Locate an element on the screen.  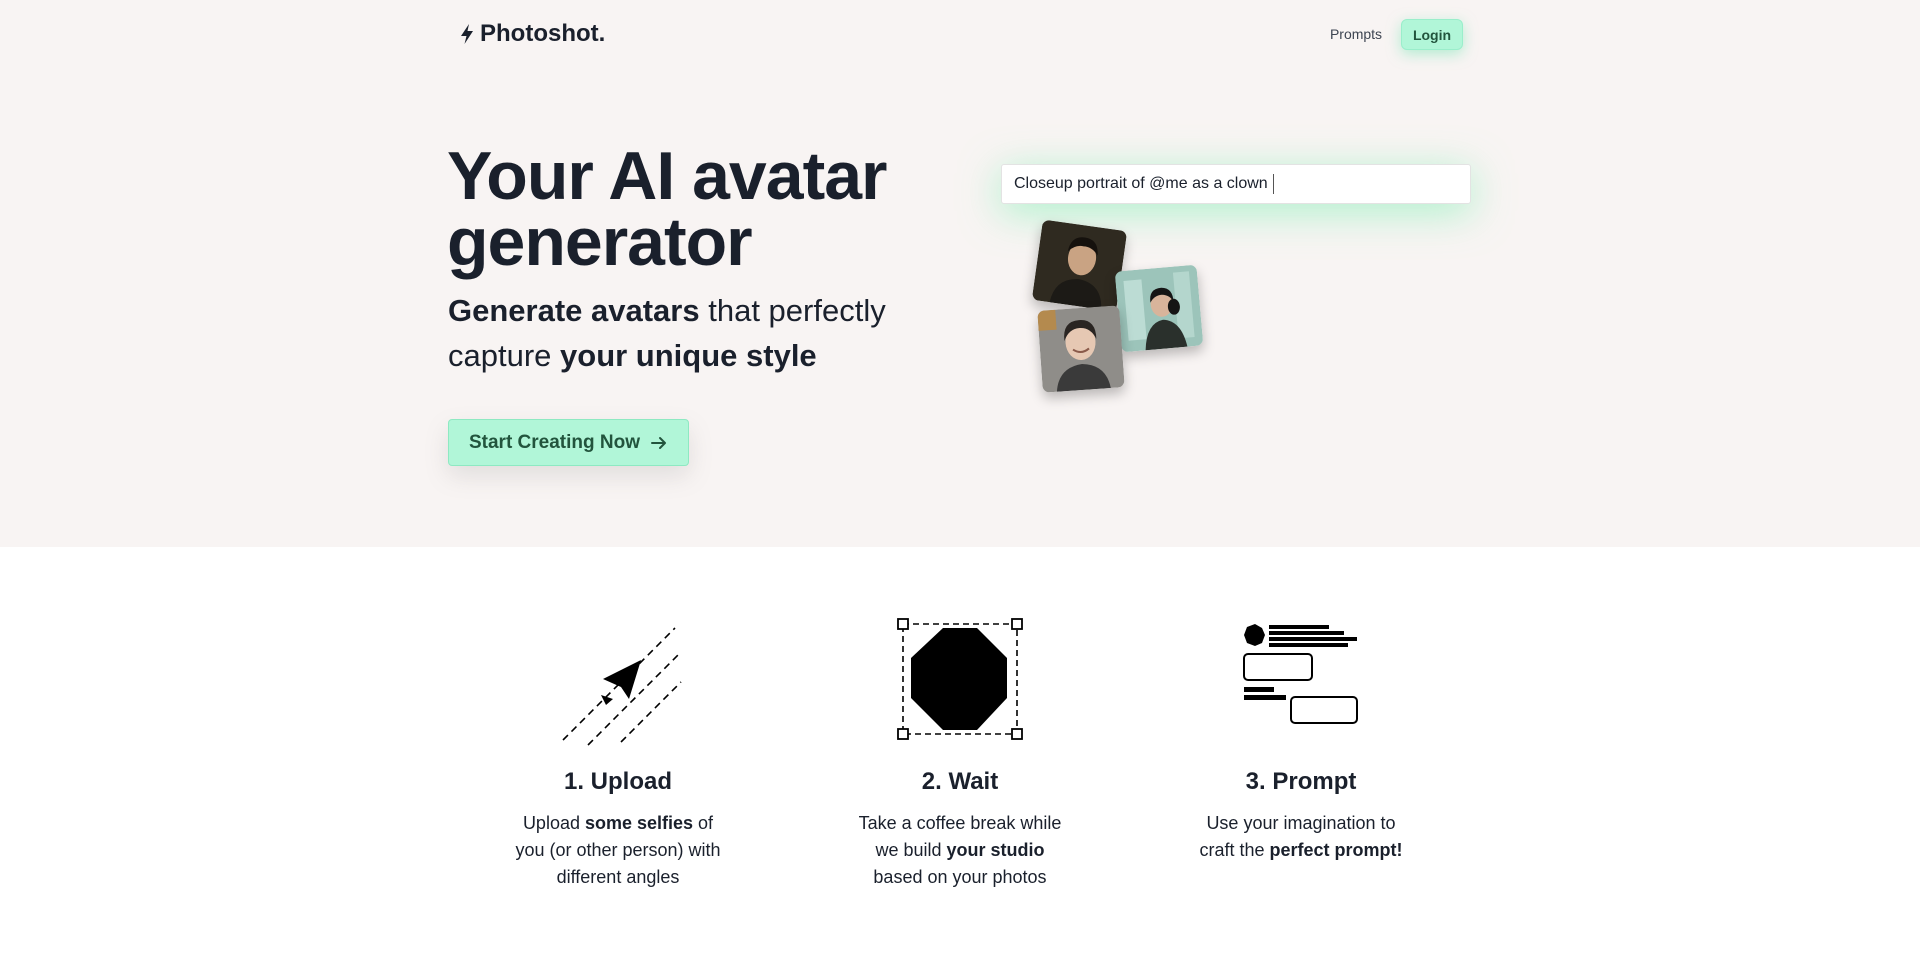
logo: Photoshot. is located at coordinates (531, 34).